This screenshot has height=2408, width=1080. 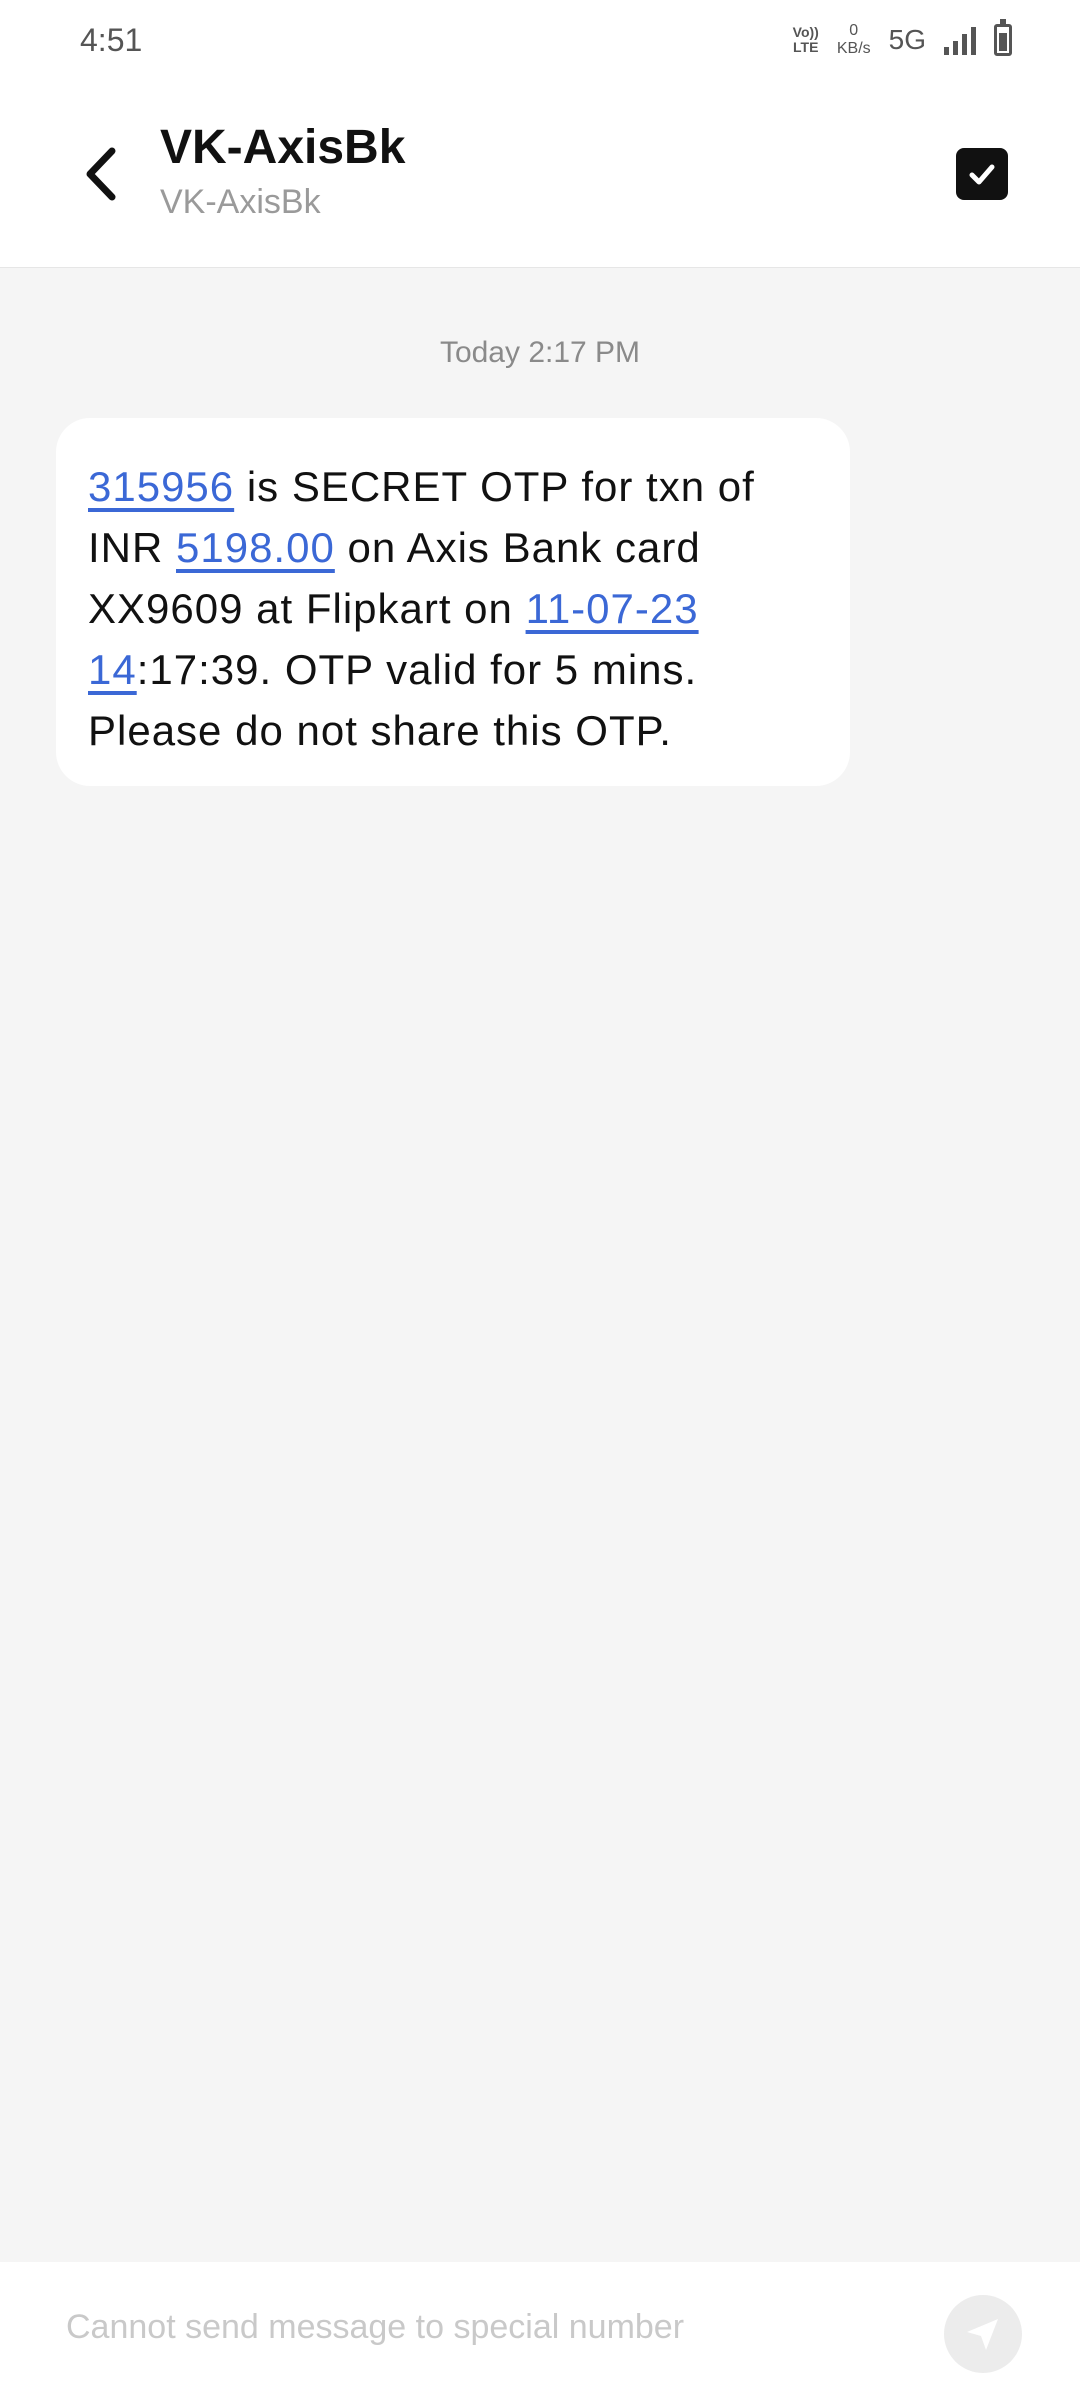 What do you see at coordinates (240, 202) in the screenshot?
I see `contact-number: VK-AxisBk` at bounding box center [240, 202].